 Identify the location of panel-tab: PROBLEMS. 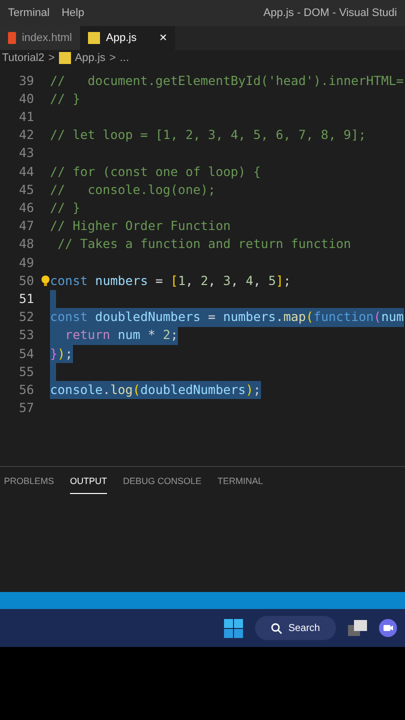
(29, 484).